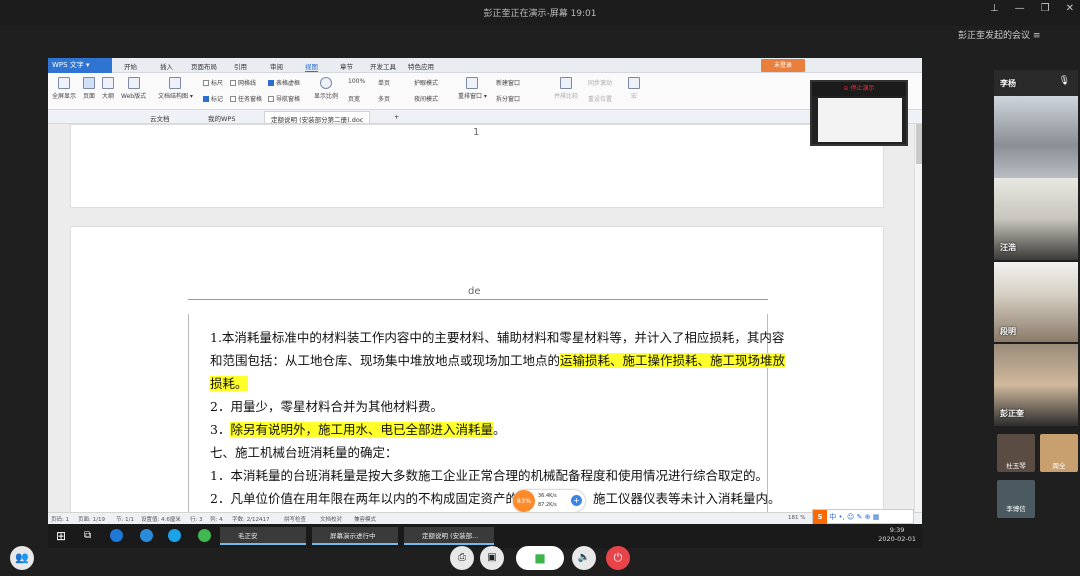 This screenshot has height=576, width=1080. Describe the element at coordinates (820, 517) in the screenshot. I see `sogou-icon: S` at that location.